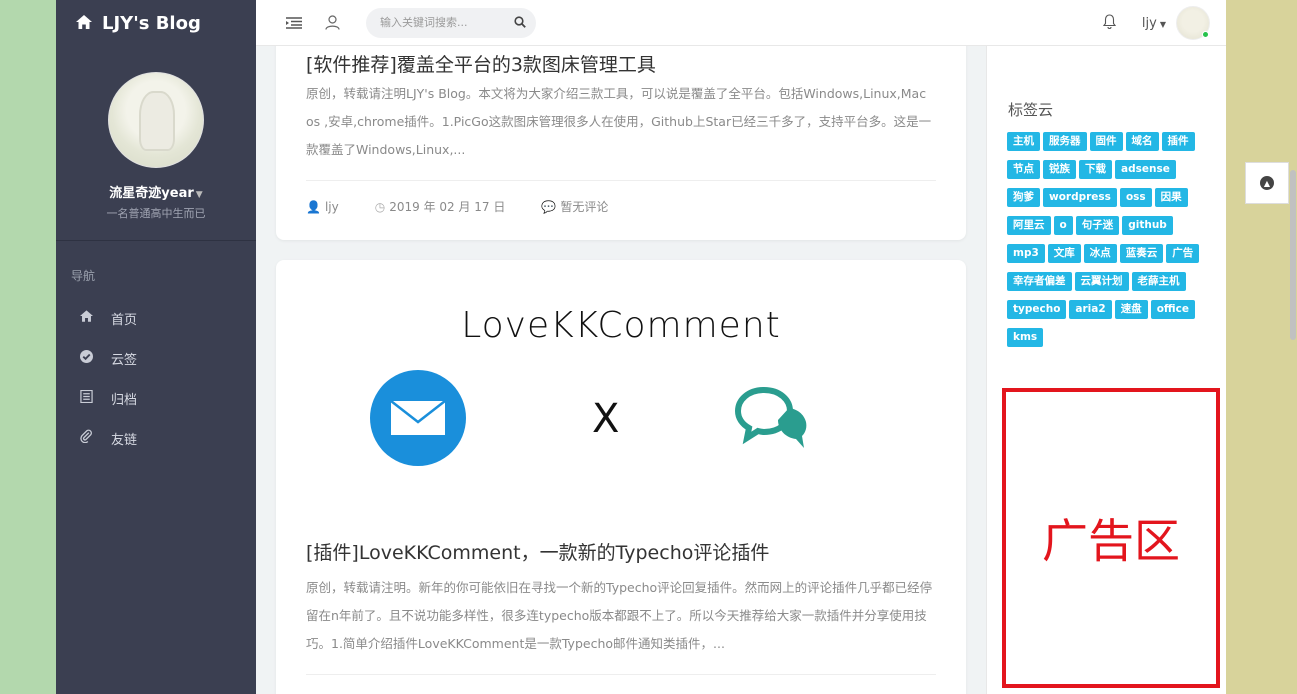 This screenshot has width=1297, height=694. Describe the element at coordinates (1095, 169) in the screenshot. I see `tag-item: 下载` at that location.